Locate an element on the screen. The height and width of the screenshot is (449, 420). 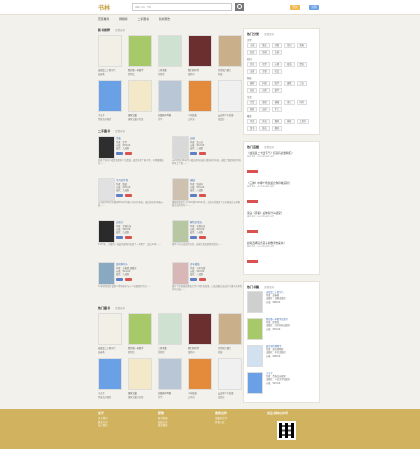
site-logo: 书林 is located at coordinates (104, 7).